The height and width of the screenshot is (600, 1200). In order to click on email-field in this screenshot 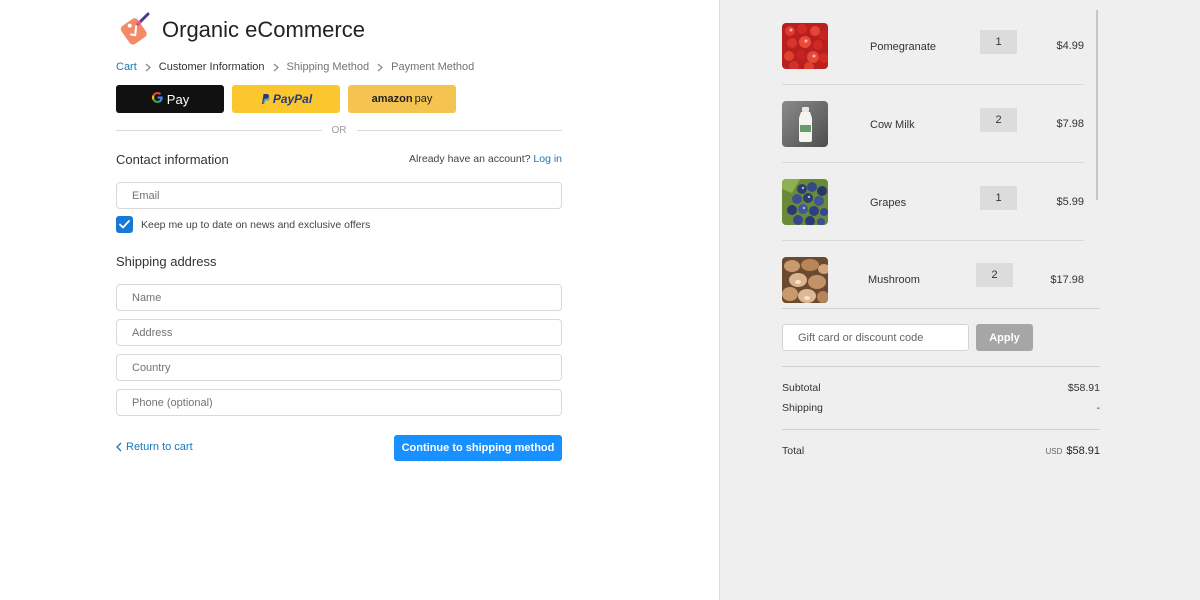, I will do `click(339, 195)`.